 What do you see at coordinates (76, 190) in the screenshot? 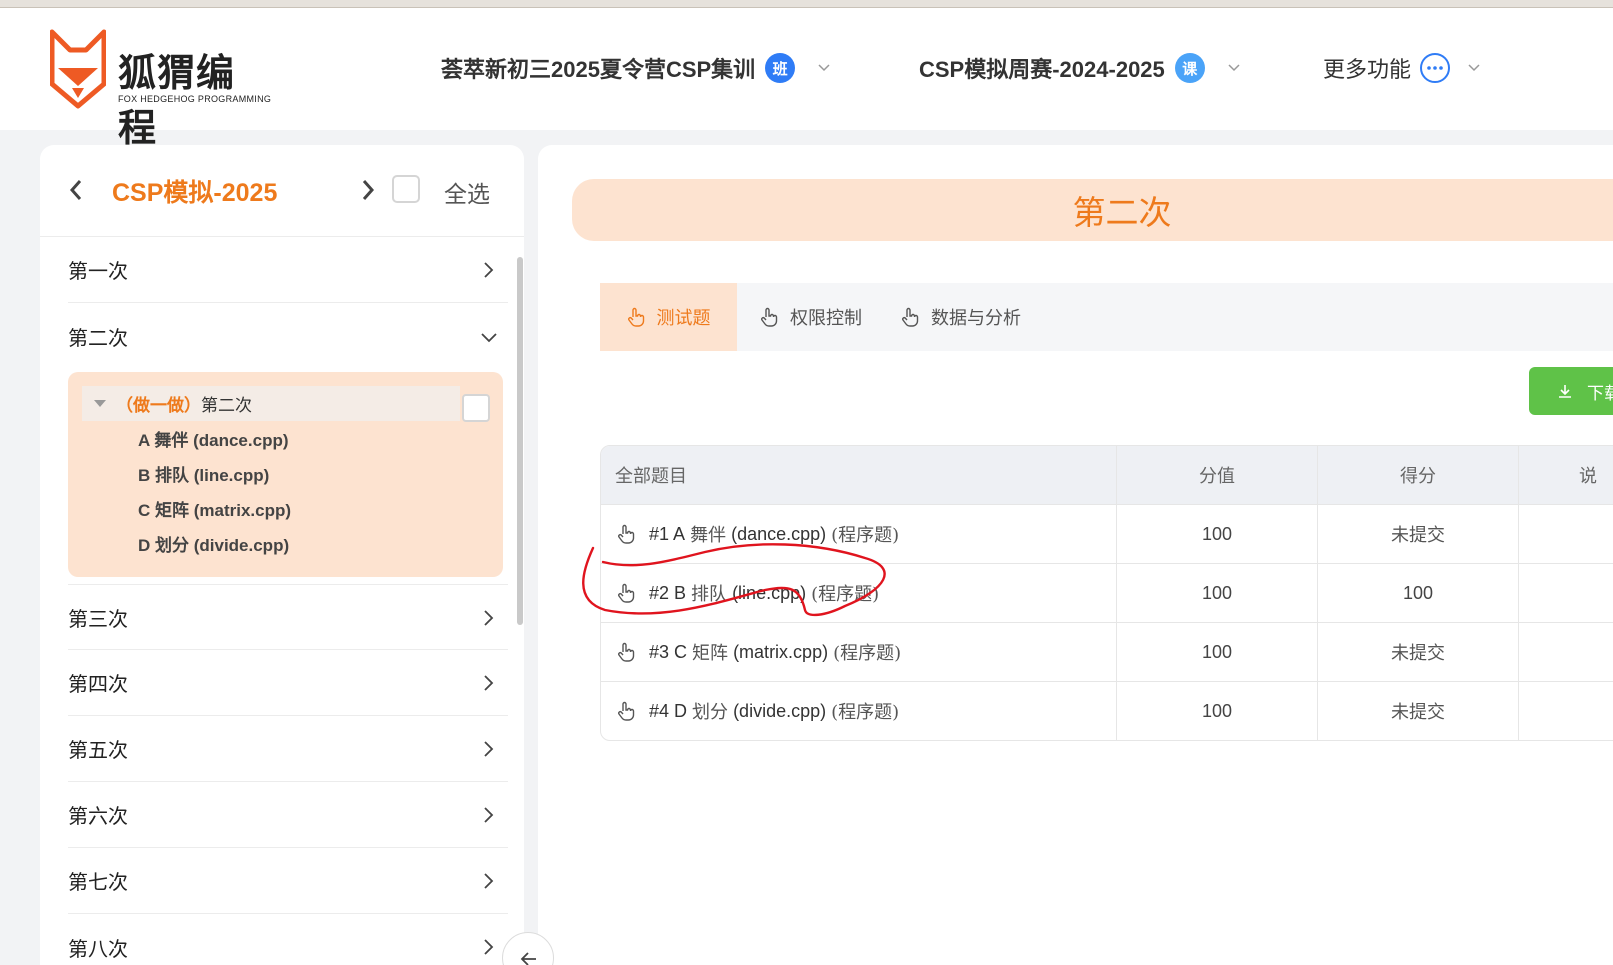
I see `chevron-left-icon` at bounding box center [76, 190].